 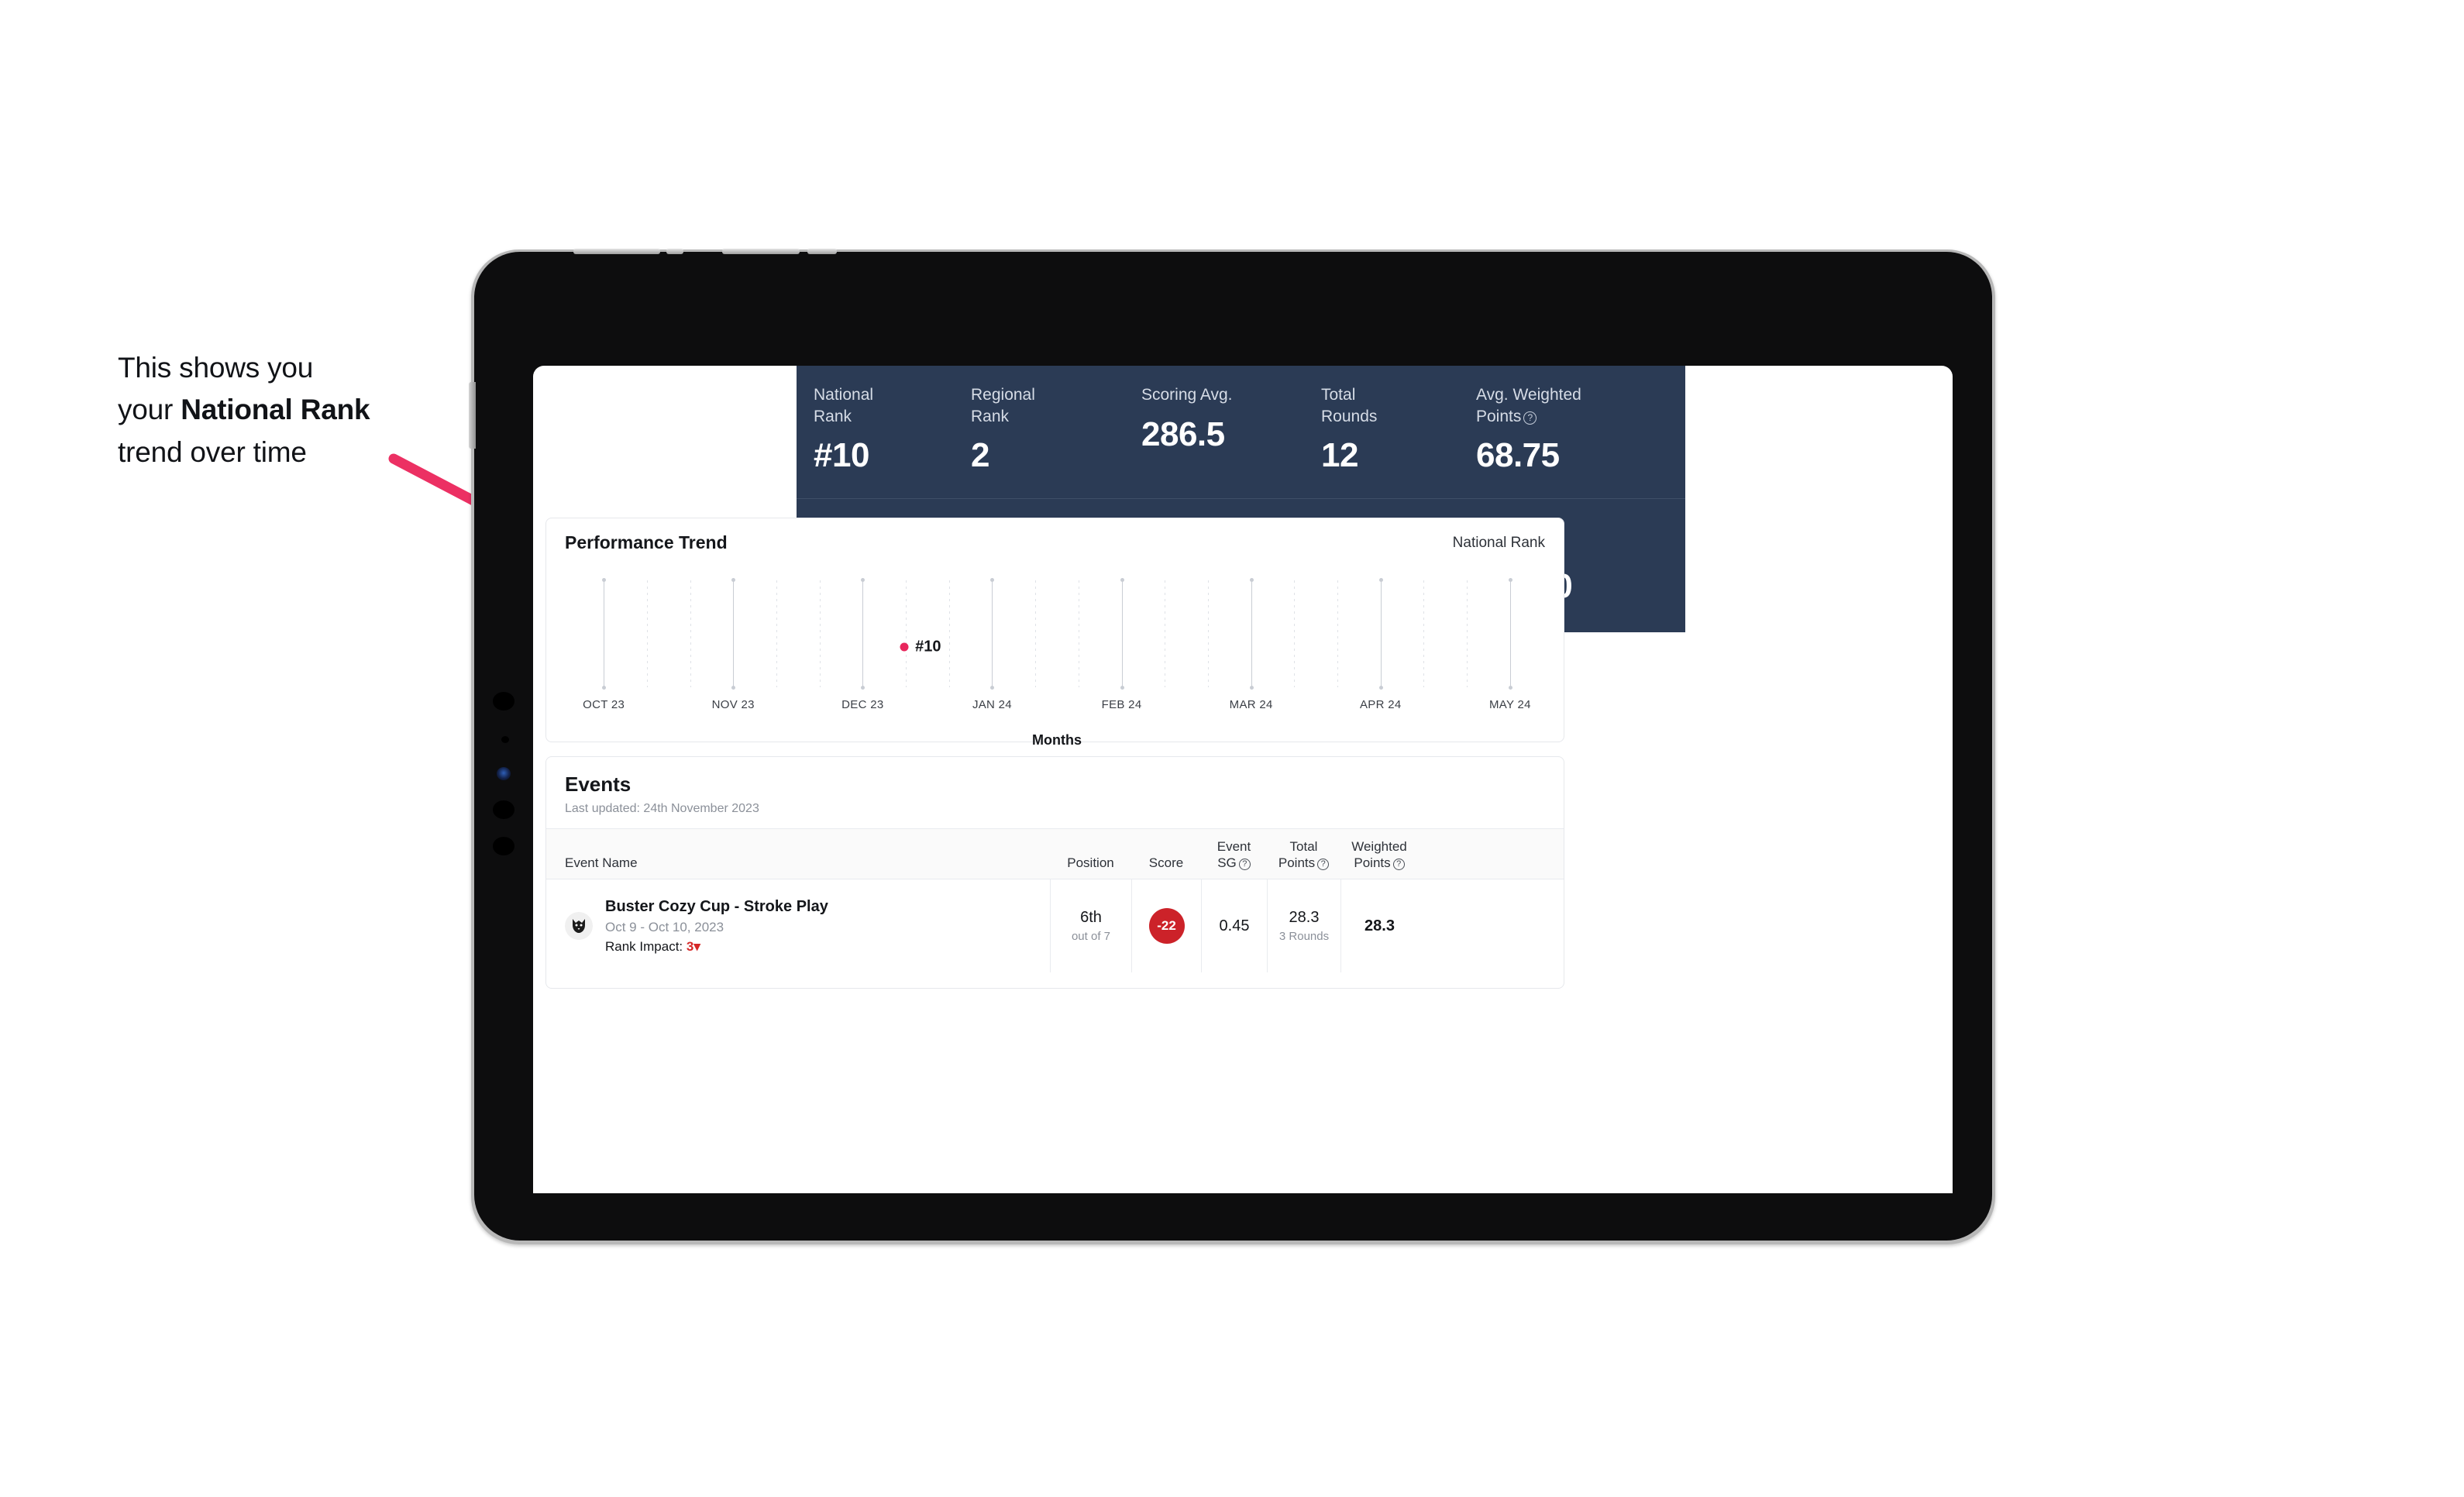 I want to click on column-header-score: Score, so click(x=1166, y=864).